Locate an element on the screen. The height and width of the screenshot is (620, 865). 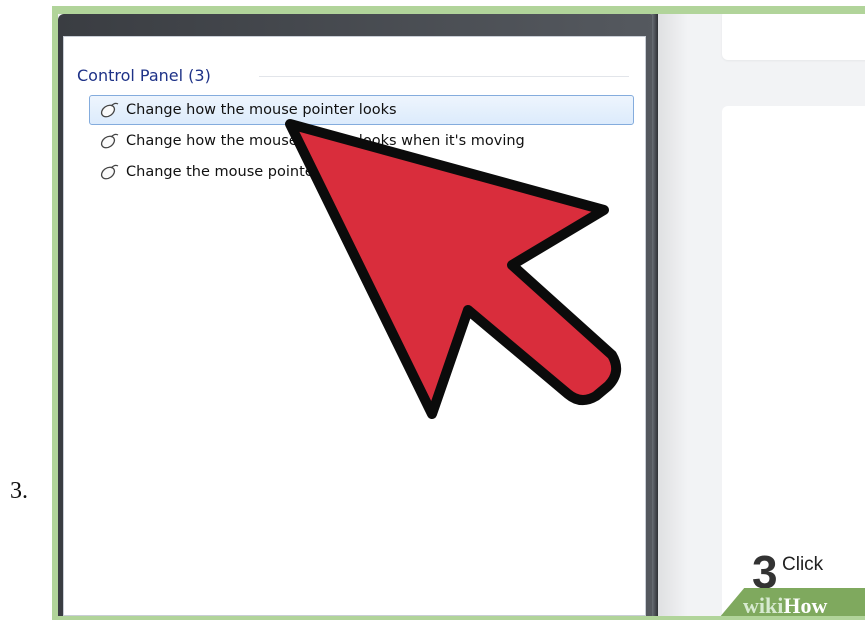
result-label: Change how the mouse pointer looks is located at coordinates (261, 110).